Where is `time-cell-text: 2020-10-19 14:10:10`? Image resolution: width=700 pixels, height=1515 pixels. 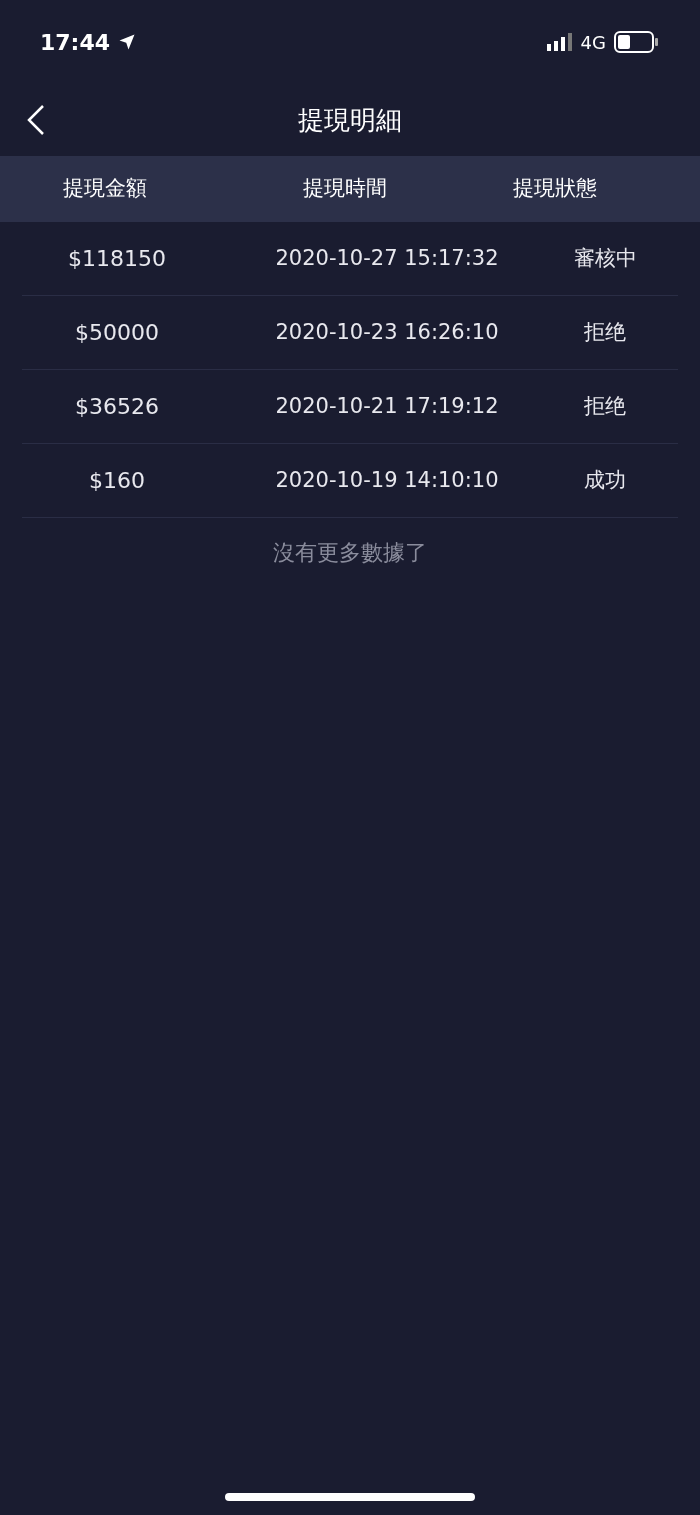 time-cell-text: 2020-10-19 14:10:10 is located at coordinates (387, 480).